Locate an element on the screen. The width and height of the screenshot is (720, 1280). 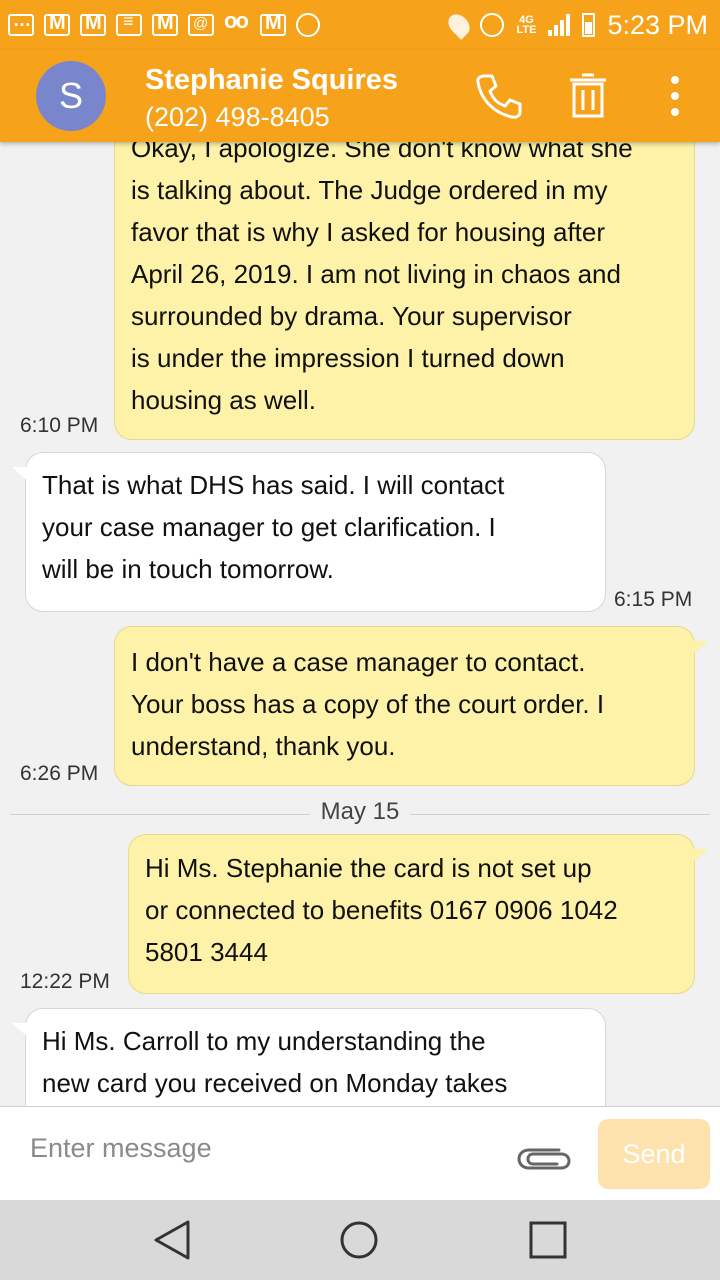
email-at-icon is located at coordinates (201, 25).